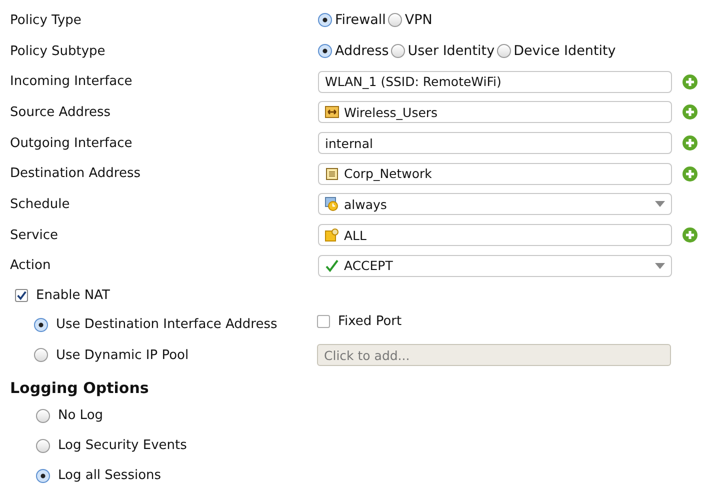 Image resolution: width=706 pixels, height=491 pixels. I want to click on checkbox-option: Fixed Port, so click(359, 321).